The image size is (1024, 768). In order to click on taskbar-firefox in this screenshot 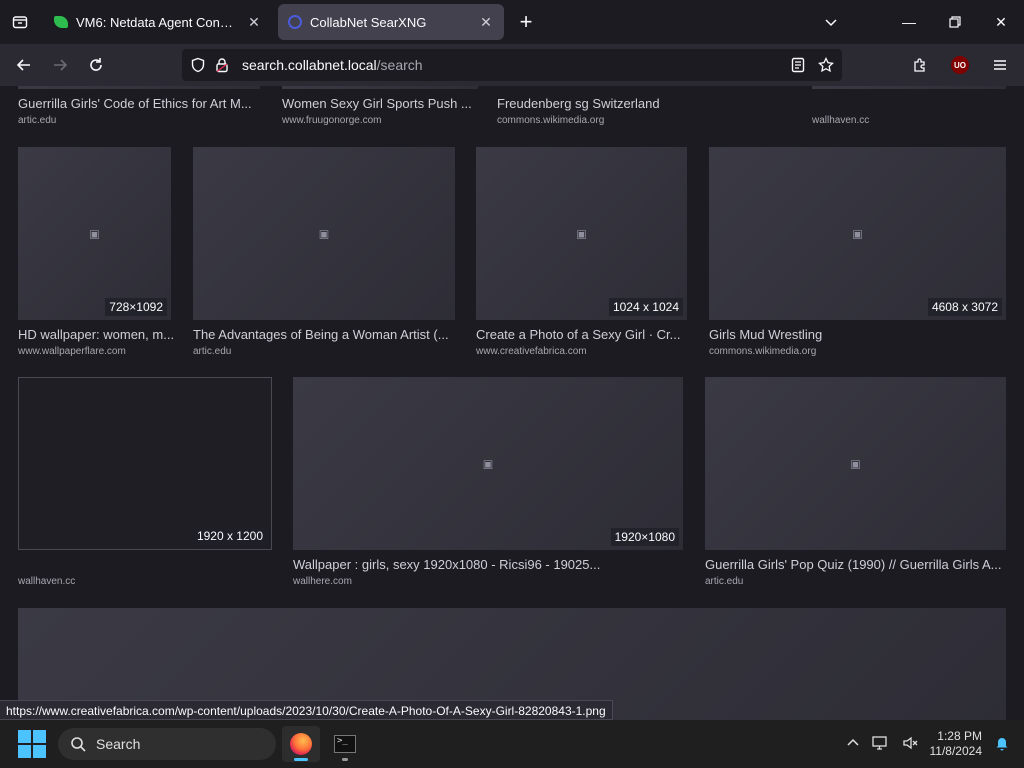, I will do `click(301, 744)`.